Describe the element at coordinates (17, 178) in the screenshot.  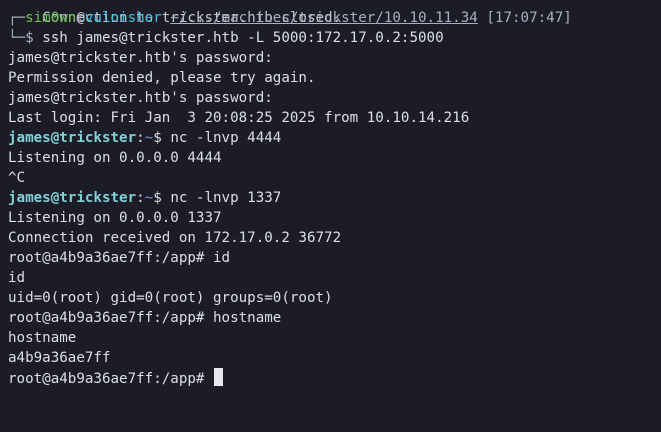
I see `output-text: ^C` at that location.